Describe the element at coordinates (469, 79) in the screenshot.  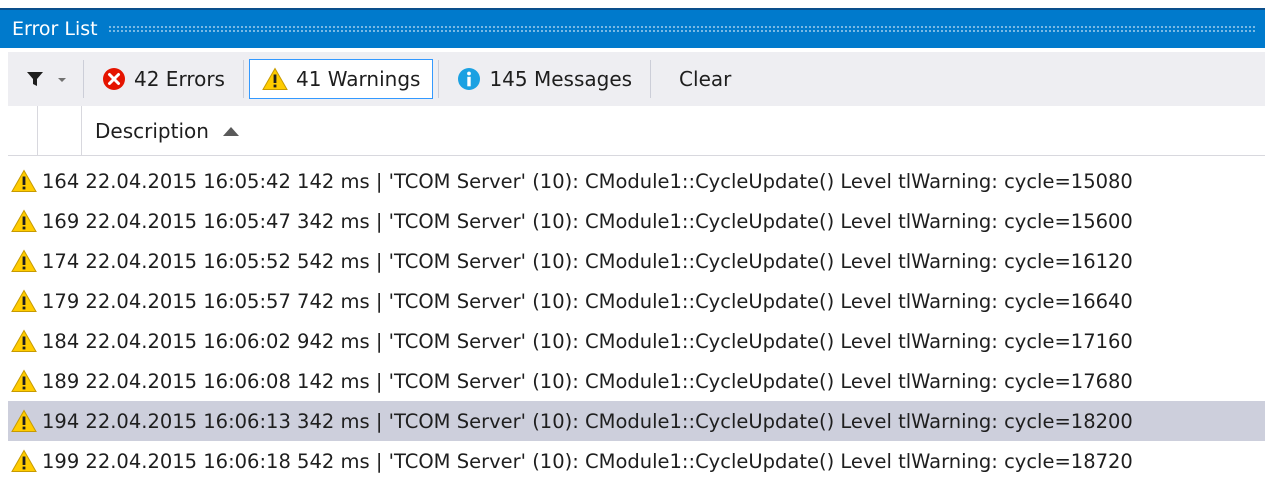
I see `info-icon` at that location.